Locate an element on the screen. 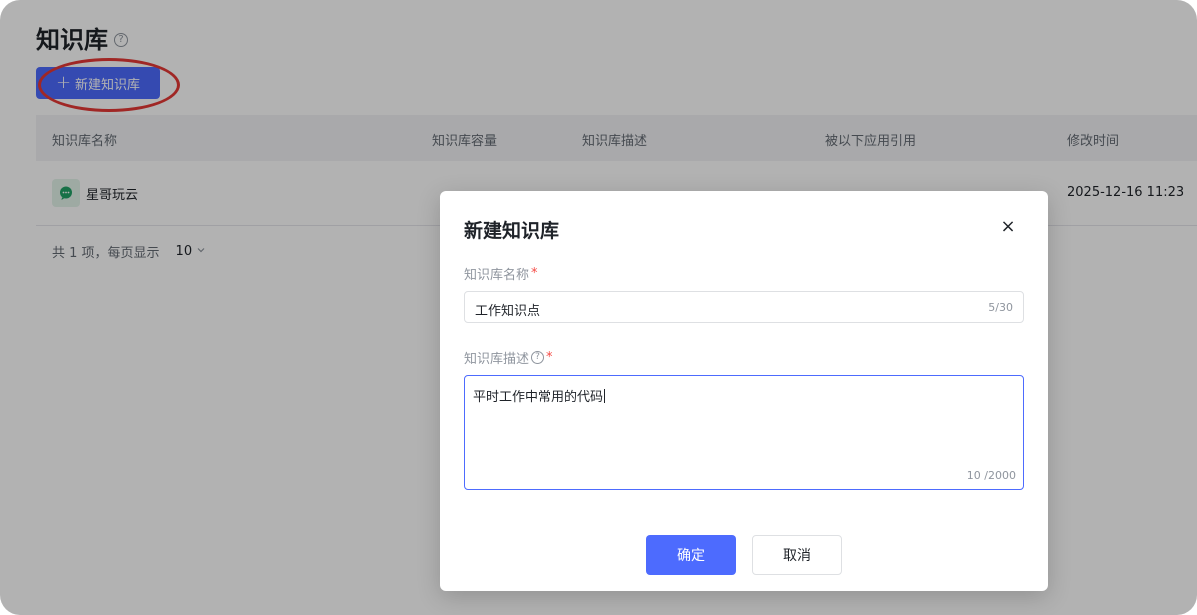  cancel-button: 取消 is located at coordinates (797, 555).